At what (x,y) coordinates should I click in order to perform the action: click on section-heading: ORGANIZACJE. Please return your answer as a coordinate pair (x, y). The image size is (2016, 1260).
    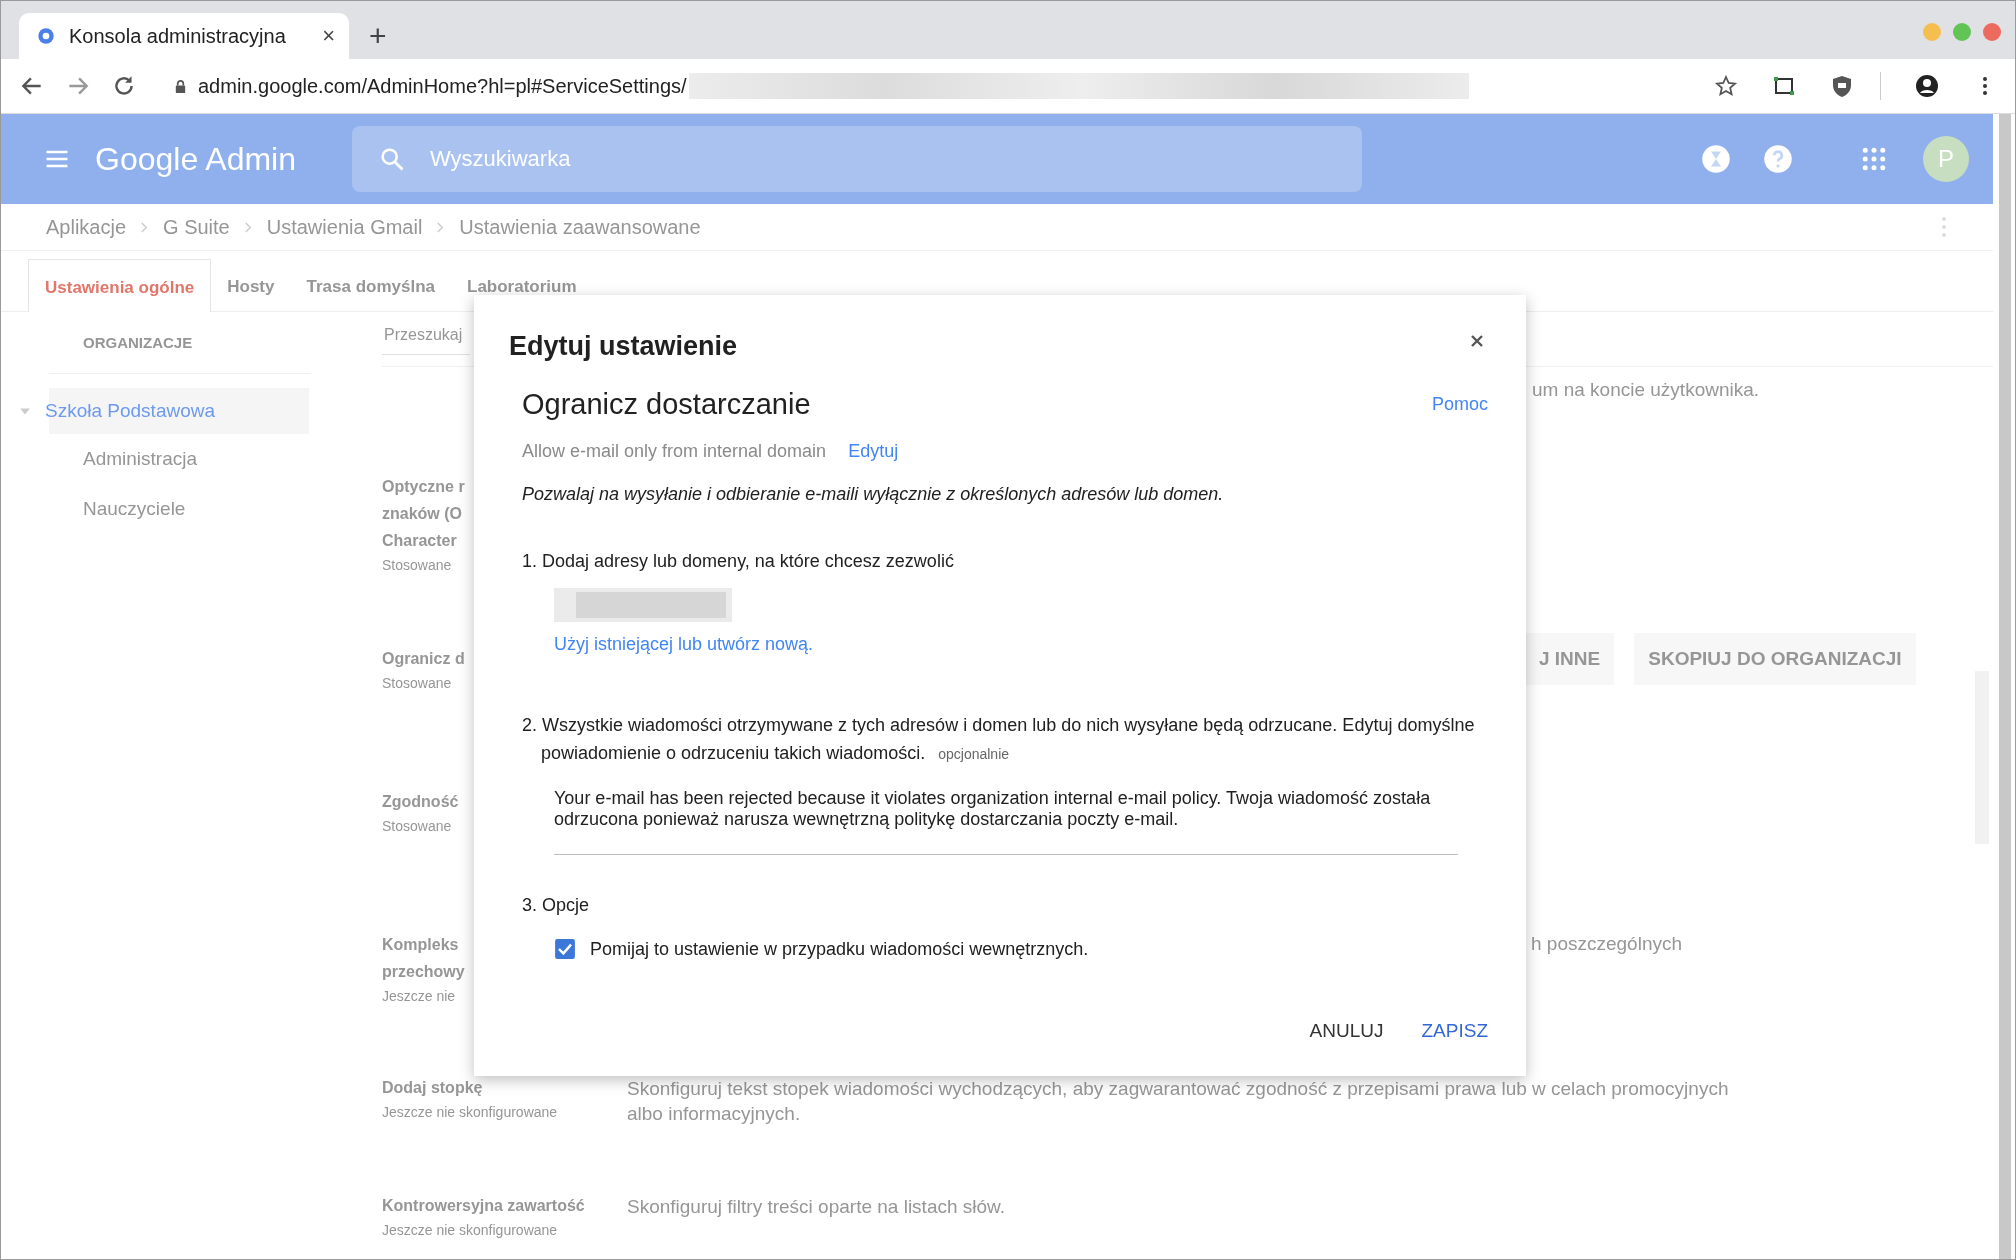
    Looking at the image, I should click on (180, 350).